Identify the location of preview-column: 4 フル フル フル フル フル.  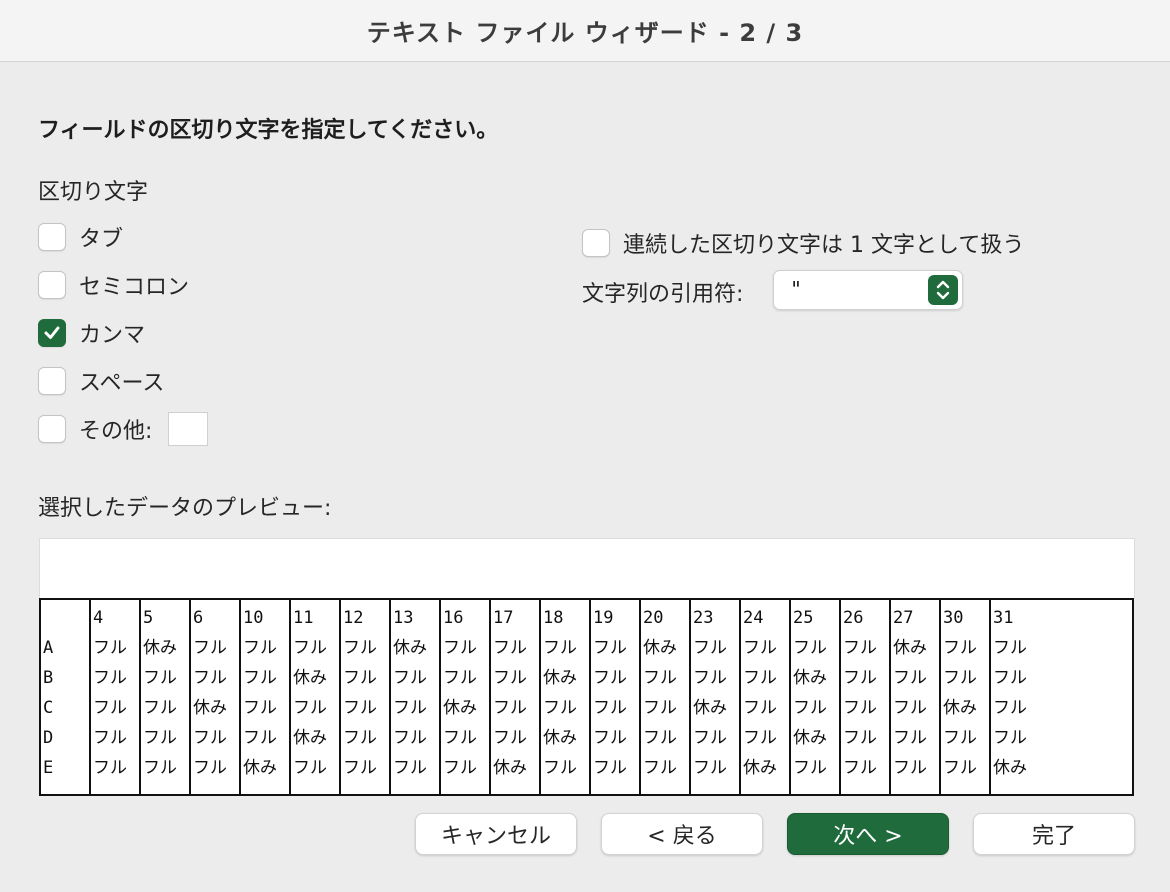
(116, 697).